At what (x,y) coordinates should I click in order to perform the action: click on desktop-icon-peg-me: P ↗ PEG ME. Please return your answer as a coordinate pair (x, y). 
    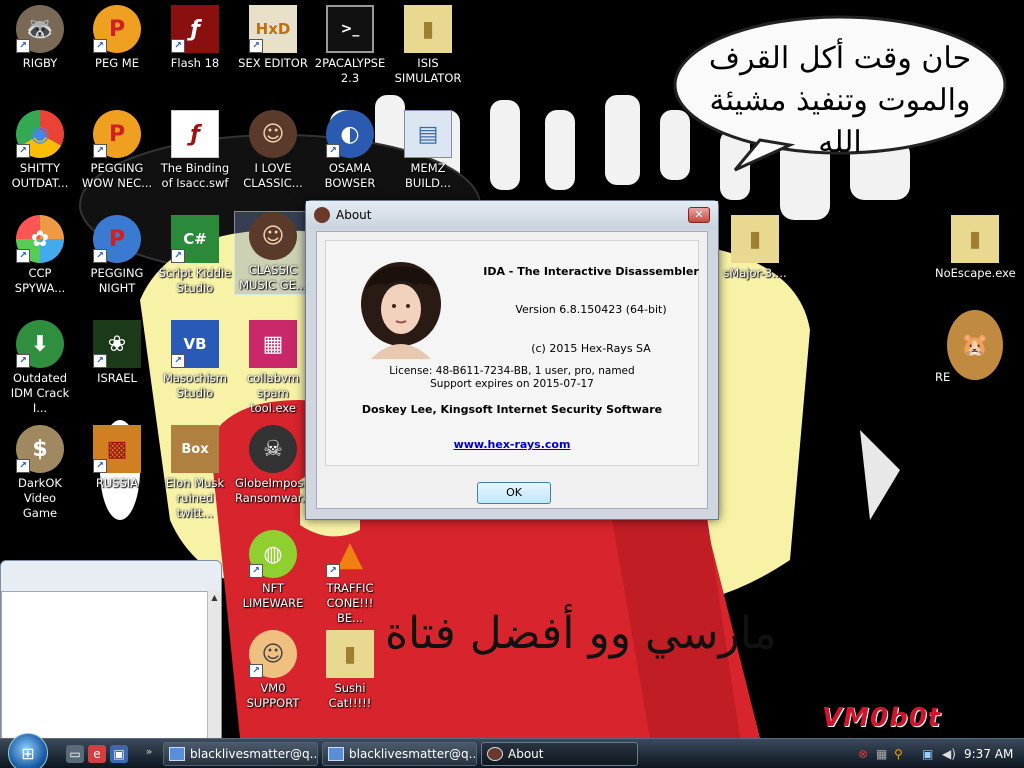
    Looking at the image, I should click on (117, 38).